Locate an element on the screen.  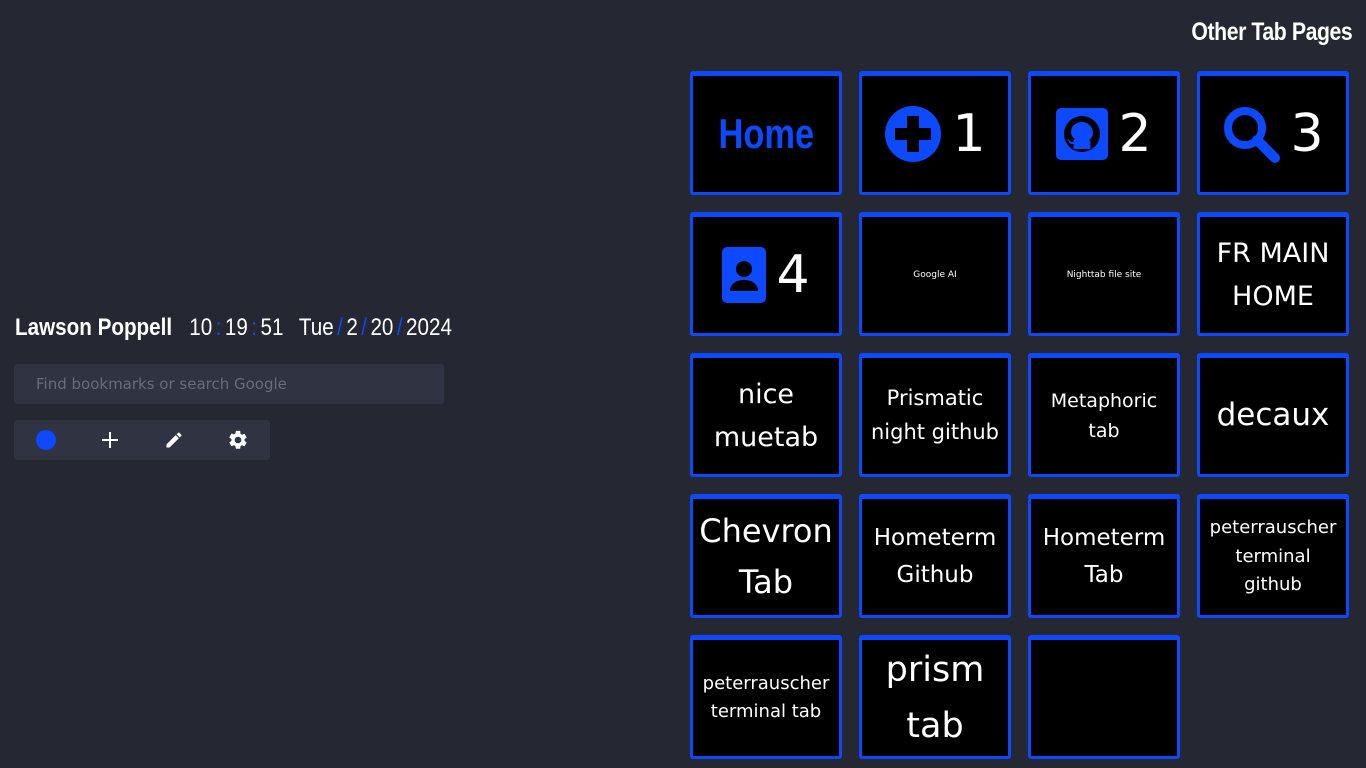
search-box is located at coordinates (229, 384).